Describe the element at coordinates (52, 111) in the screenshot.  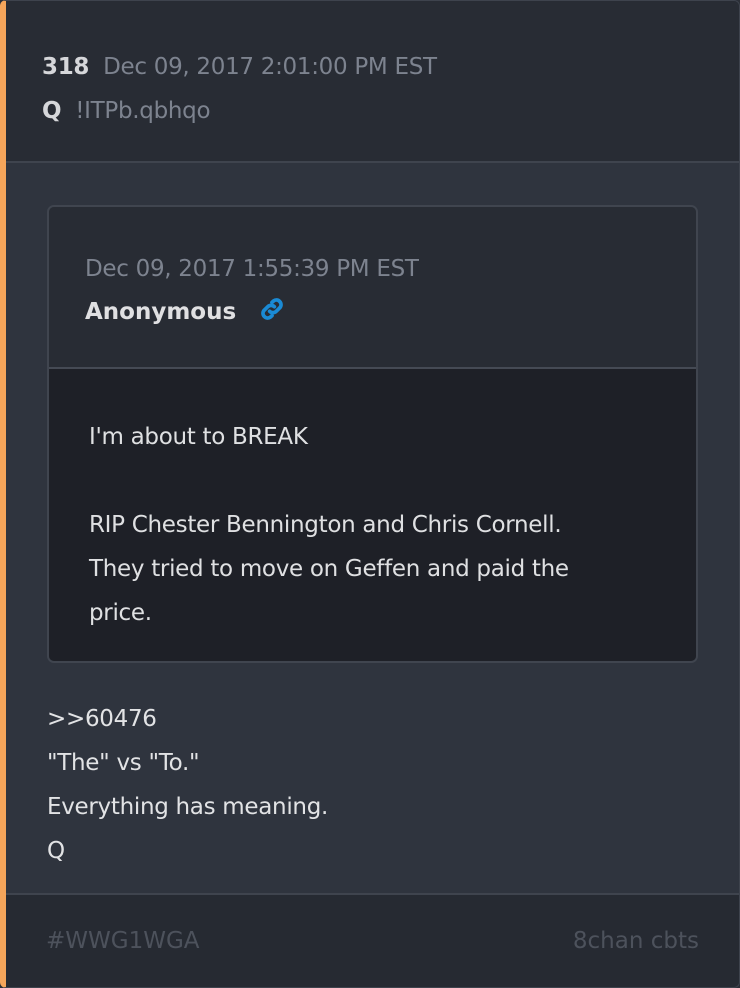
I see `post-author: Q` at that location.